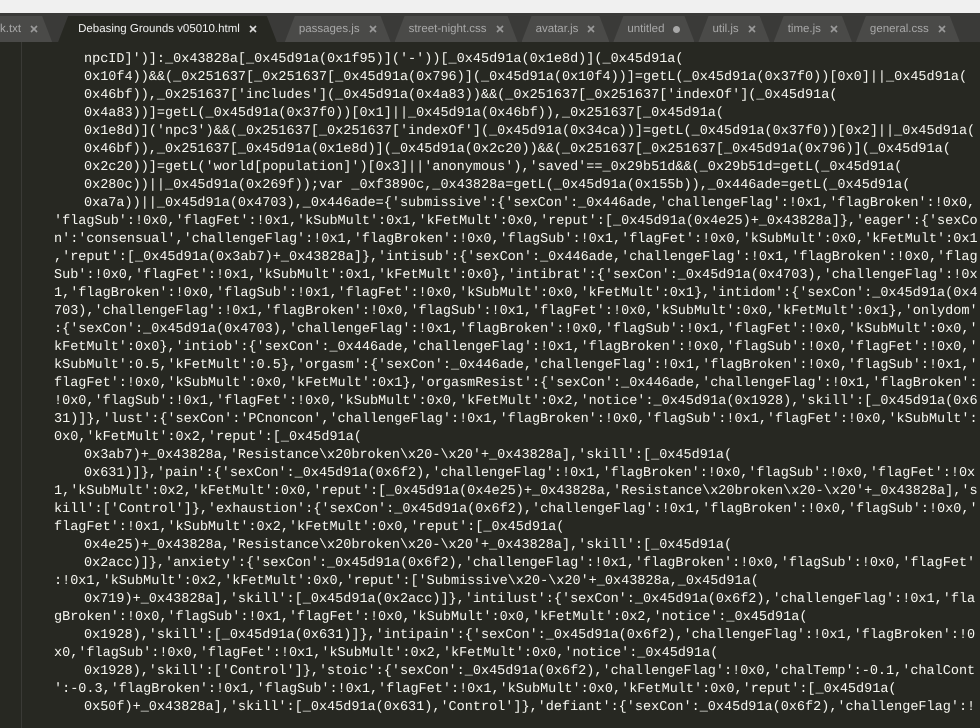 This screenshot has height=728, width=980. Describe the element at coordinates (517, 150) in the screenshot. I see `code-line: 0x46bf)),_0x251637[_0x45d91a(0x1e8d)](_0x45d91a(0x2c20))&&(_0x251637[_0x251637[_0x45d91a(0x796)](_0x45d91a(` at that location.